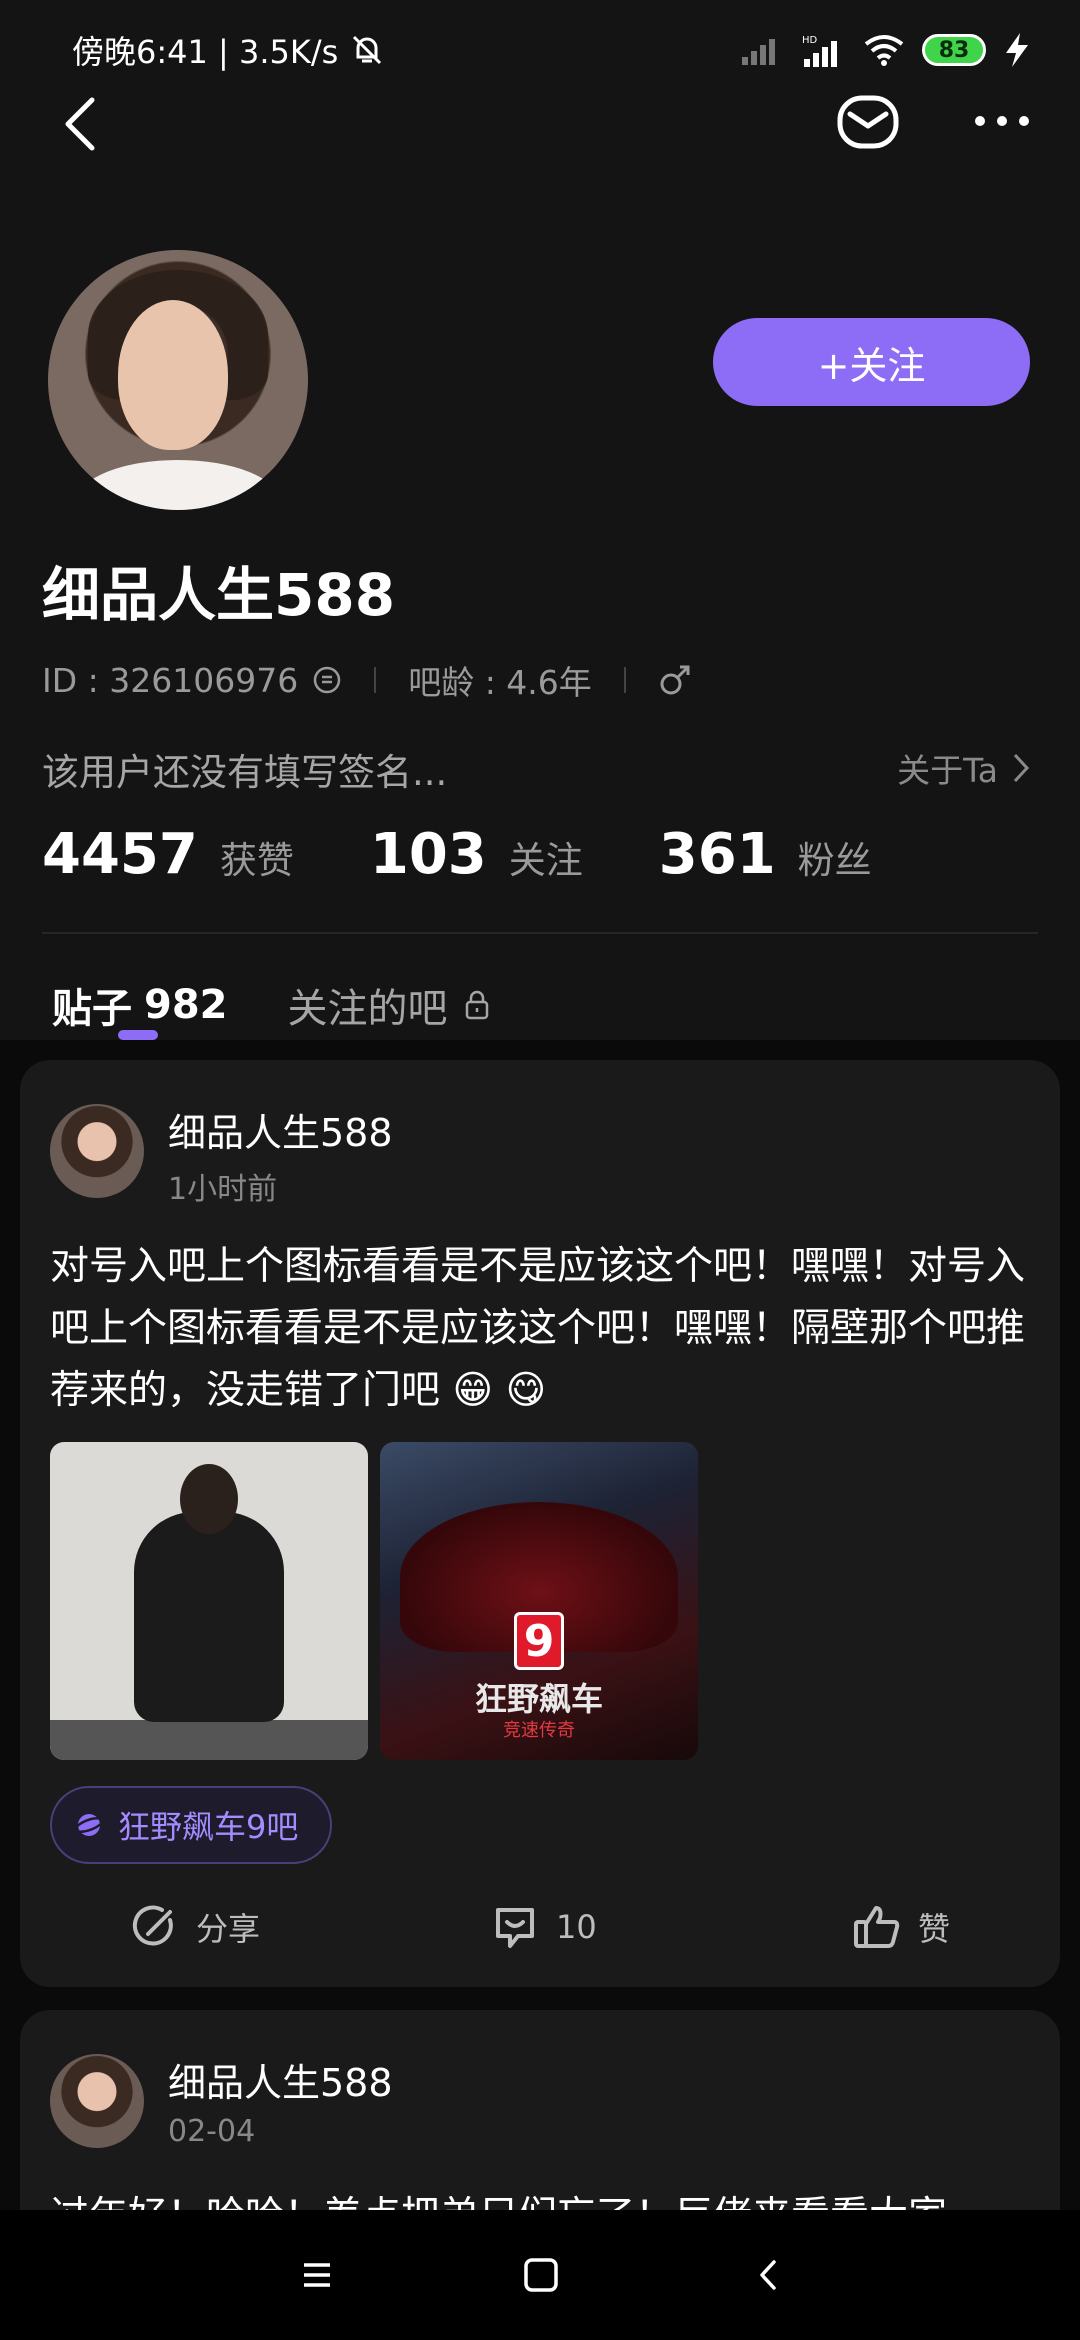 Image resolution: width=1080 pixels, height=2340 pixels. I want to click on image-floor, so click(209, 1740).